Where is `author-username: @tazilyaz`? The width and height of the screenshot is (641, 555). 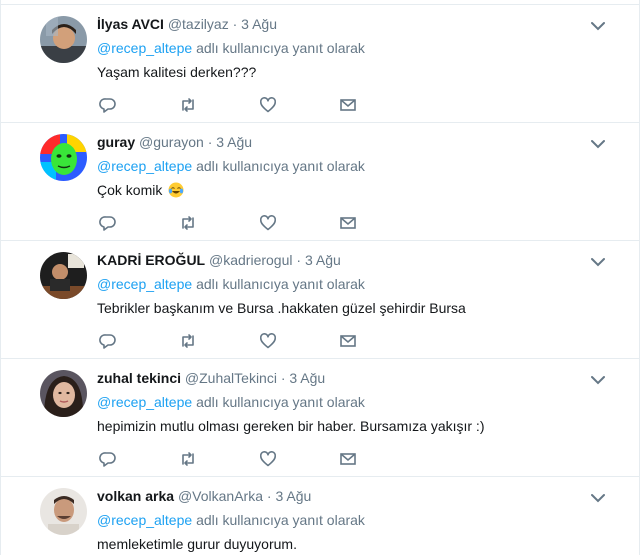 author-username: @tazilyaz is located at coordinates (198, 24).